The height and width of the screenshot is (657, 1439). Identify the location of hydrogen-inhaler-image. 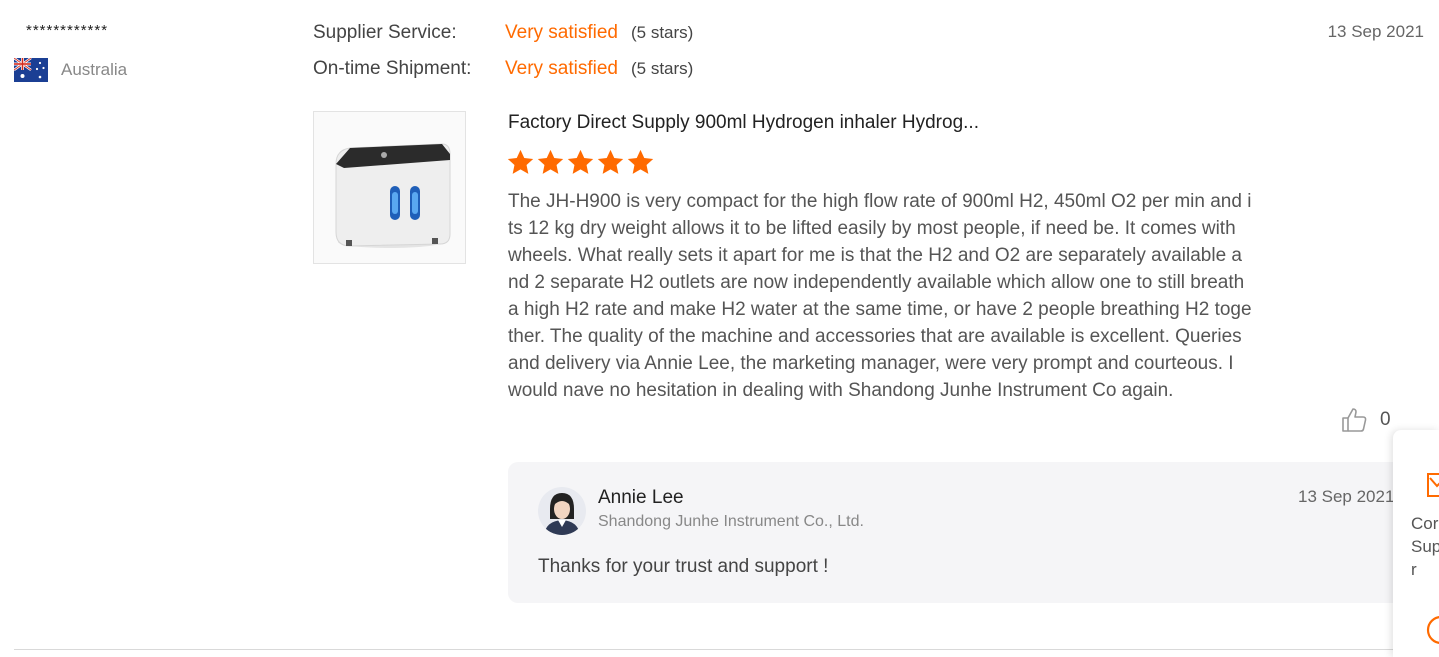
(389, 187).